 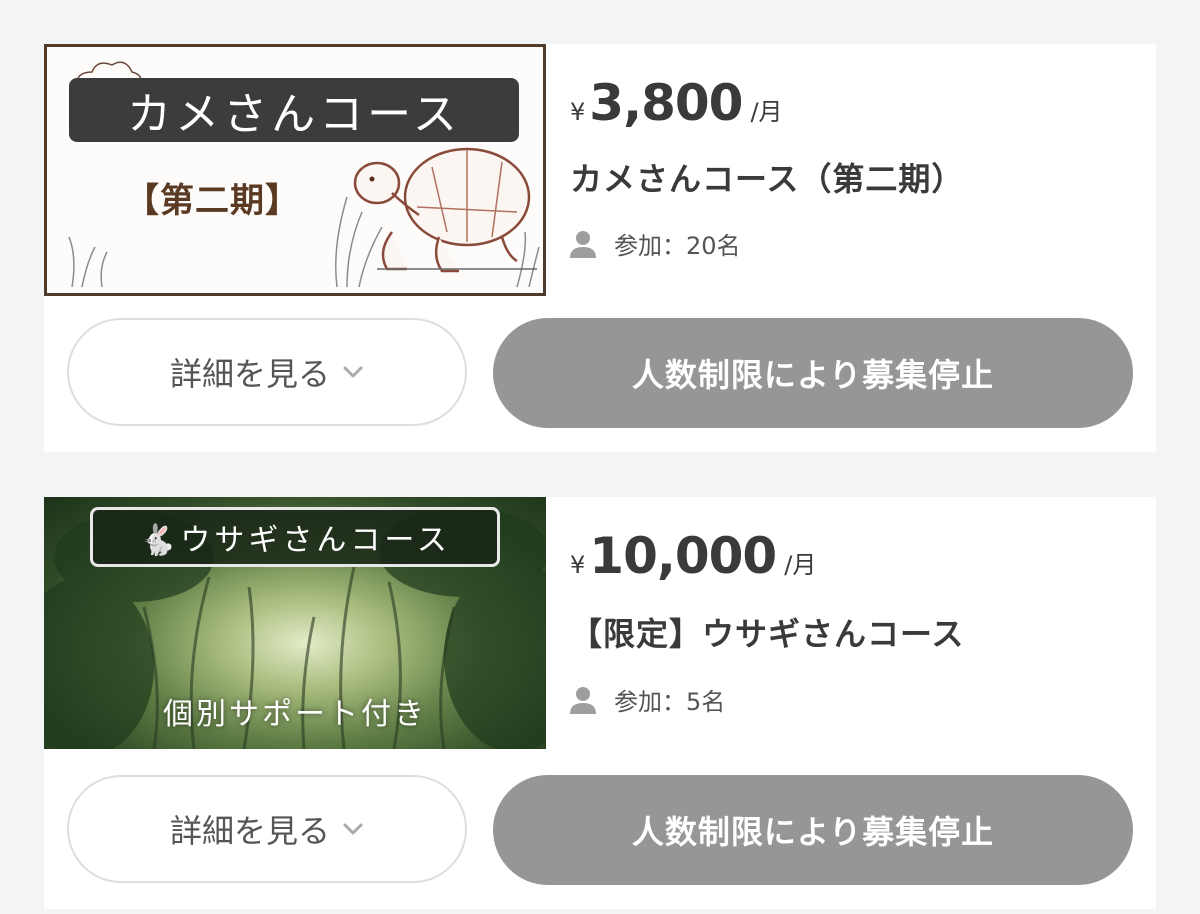 I want to click on course-title: カメさんコース（第二期）, so click(x=767, y=179).